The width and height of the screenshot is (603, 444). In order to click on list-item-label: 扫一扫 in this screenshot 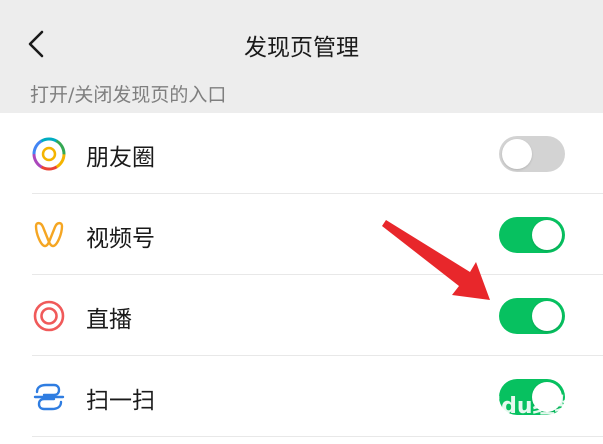, I will do `click(120, 401)`.